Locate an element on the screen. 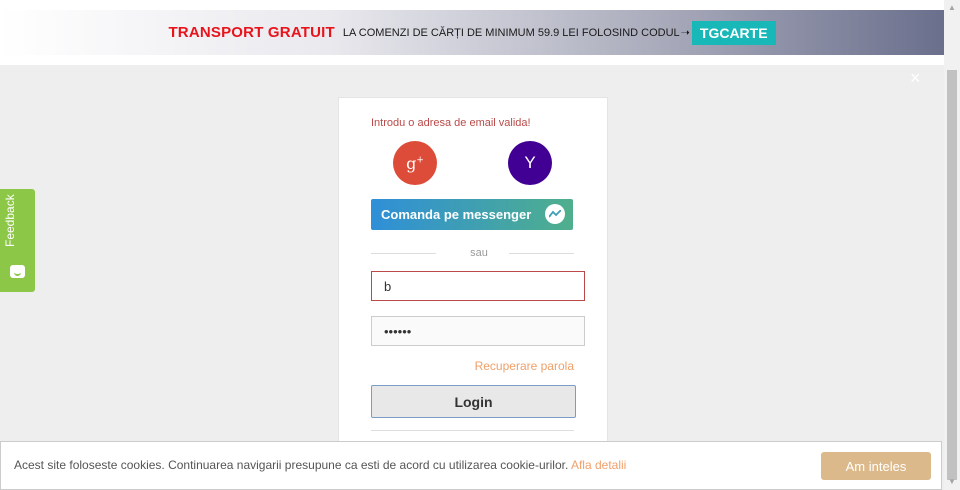 The width and height of the screenshot is (960, 490). google-plus-icon: g+ is located at coordinates (415, 163).